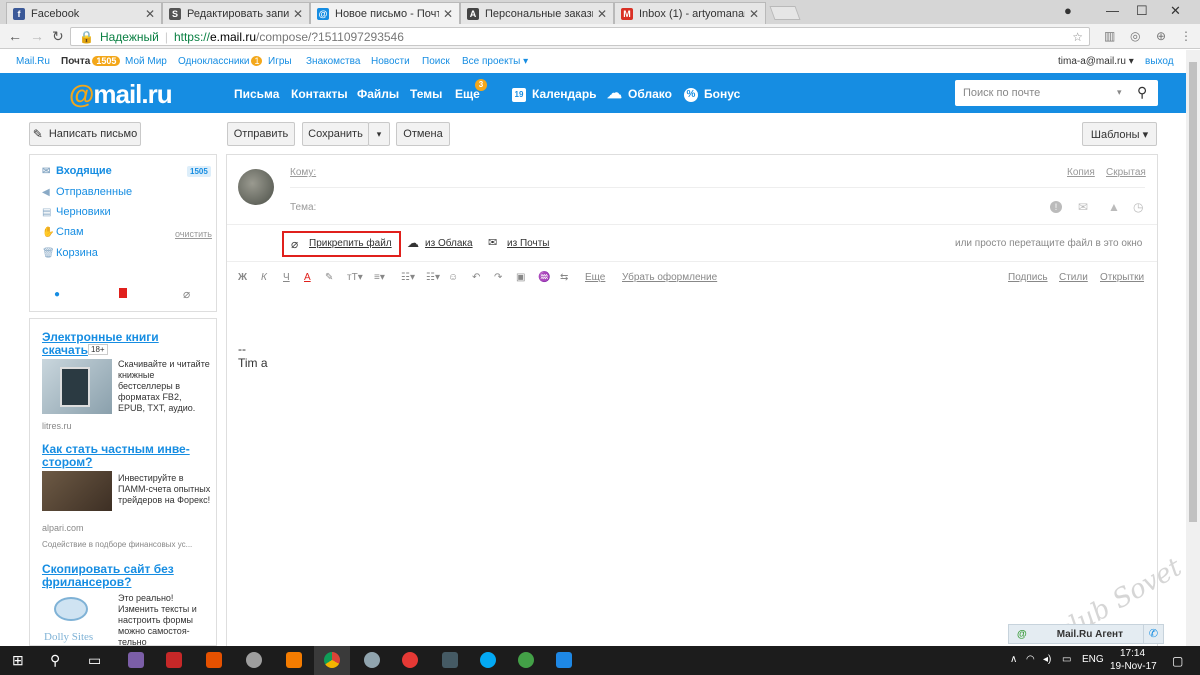 This screenshot has width=1200, height=675. I want to click on underline-button: Ч, so click(286, 277).